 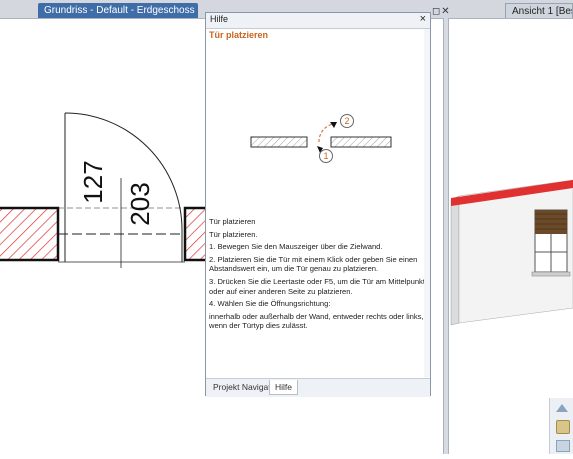 I want to click on view-3d-drawing, so click(x=511, y=252).